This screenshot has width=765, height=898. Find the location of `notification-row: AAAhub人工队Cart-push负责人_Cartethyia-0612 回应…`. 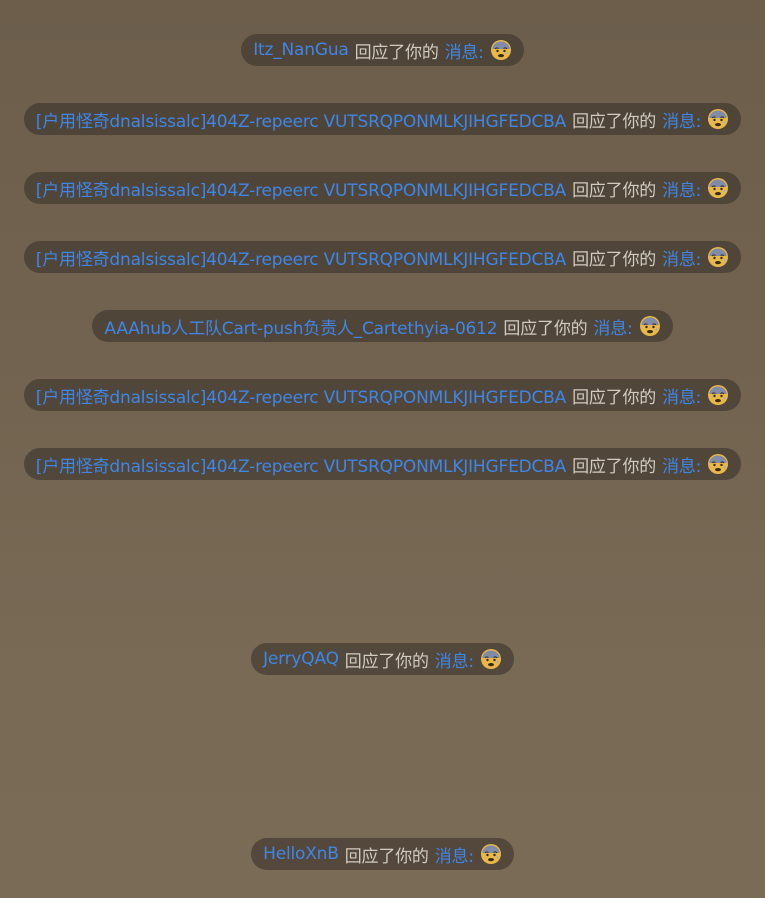

notification-row: AAAhub人工队Cart-push负责人_Cartethyia-0612 回应… is located at coordinates (382, 326).